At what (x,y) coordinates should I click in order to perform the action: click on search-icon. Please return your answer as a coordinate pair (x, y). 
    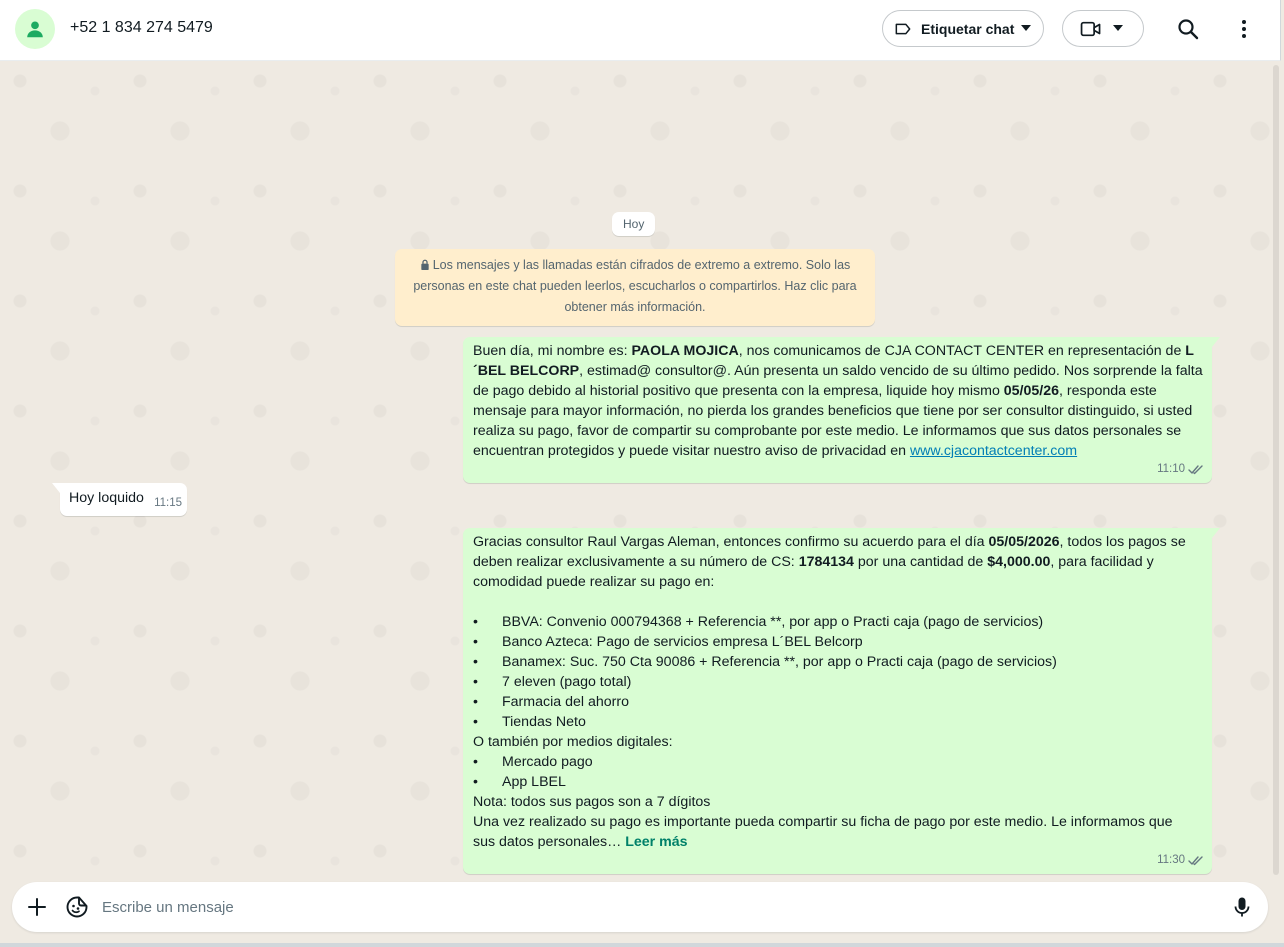
    Looking at the image, I should click on (1188, 29).